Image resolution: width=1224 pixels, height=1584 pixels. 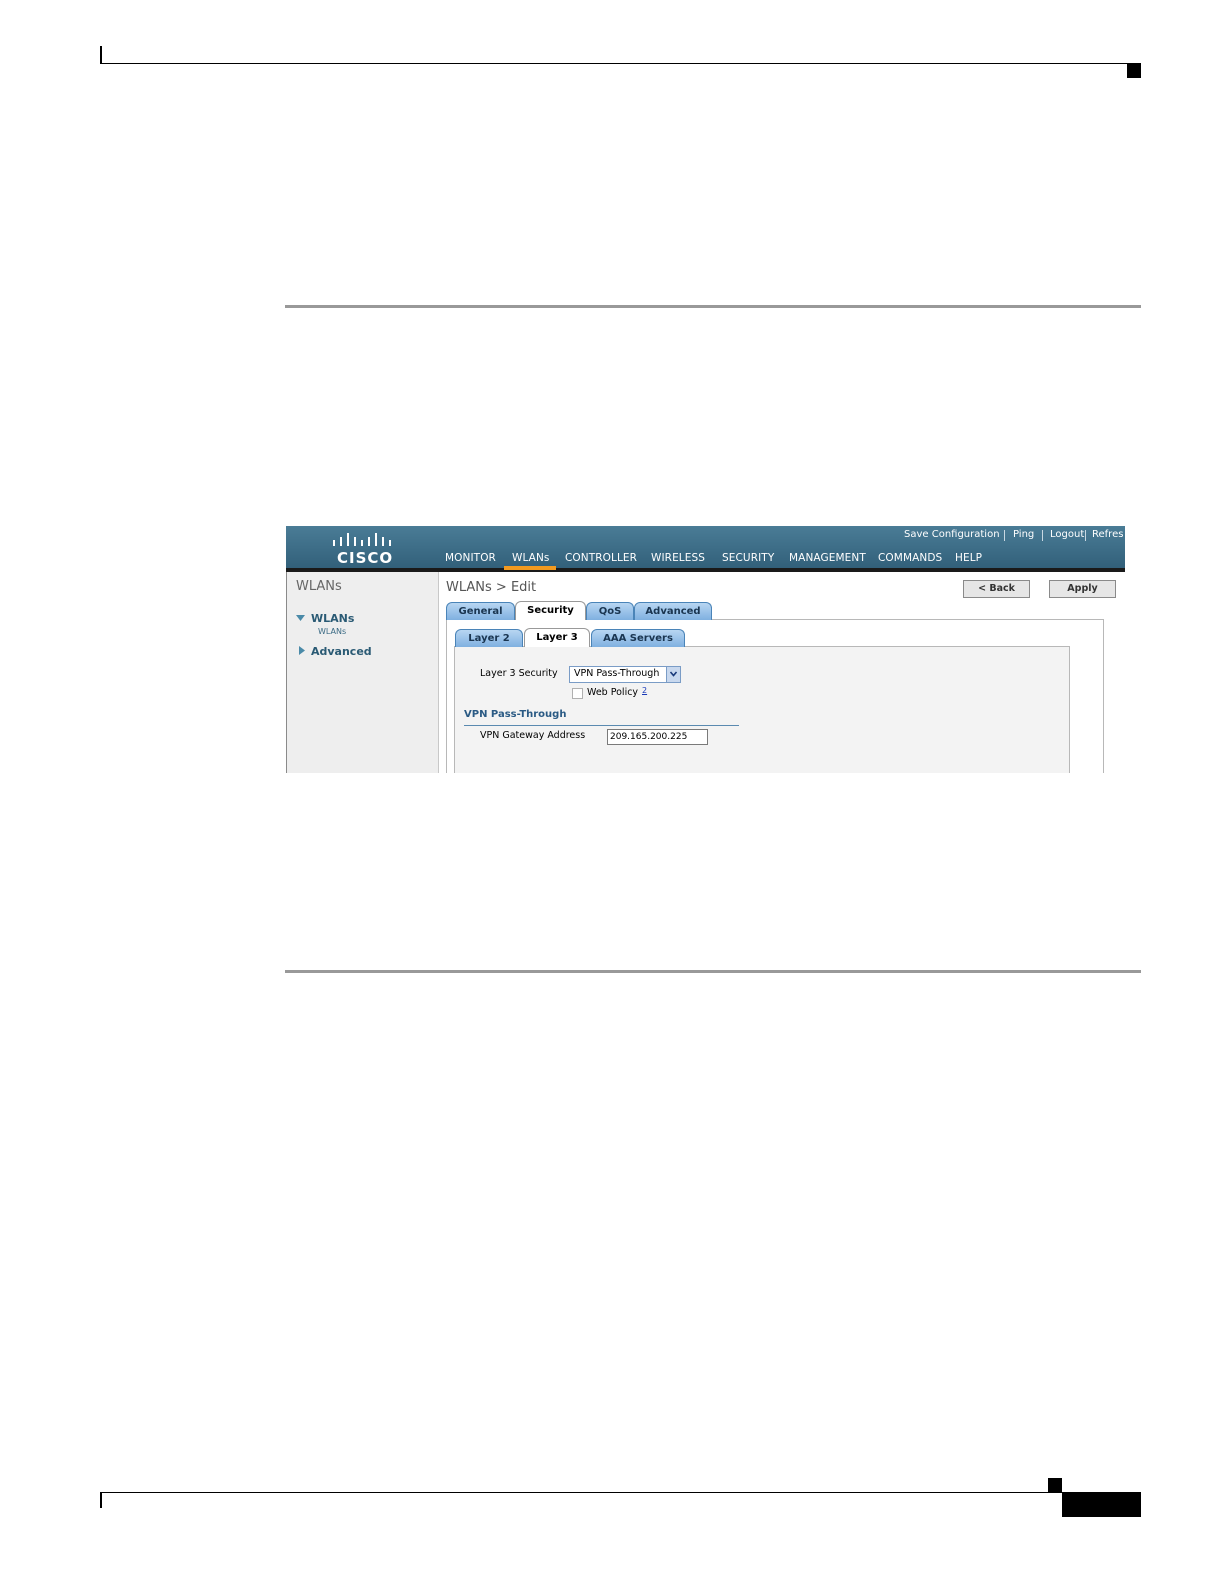 What do you see at coordinates (968, 558) in the screenshot?
I see `menu-help: HELP` at bounding box center [968, 558].